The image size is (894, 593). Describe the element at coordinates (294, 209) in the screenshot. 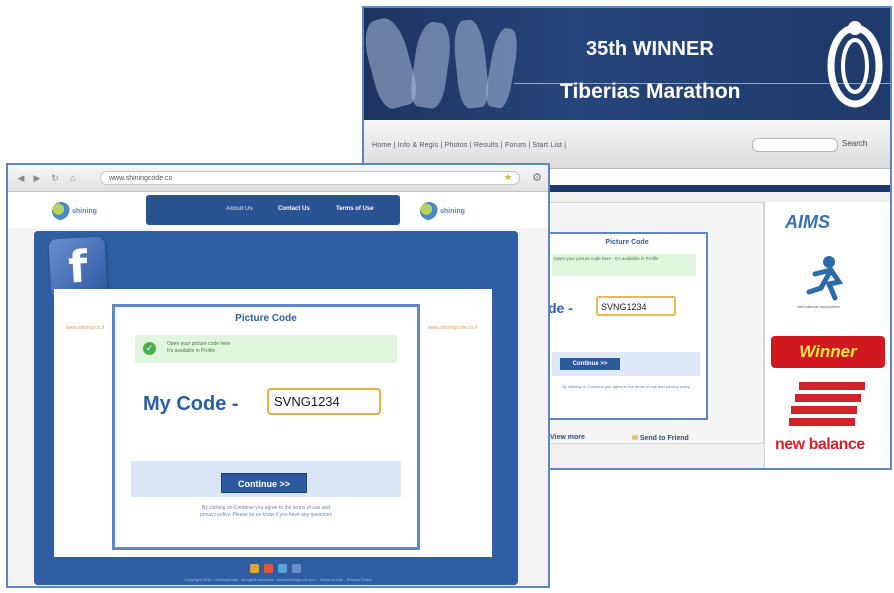

I see `nav-contact: Contact Us` at that location.